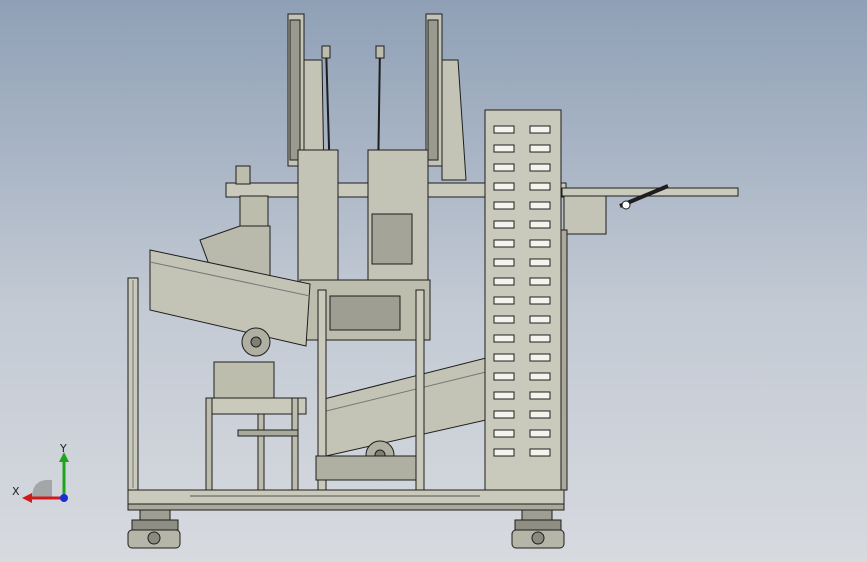  I want to click on lower-inclined-conveyor, so click(403, 407).